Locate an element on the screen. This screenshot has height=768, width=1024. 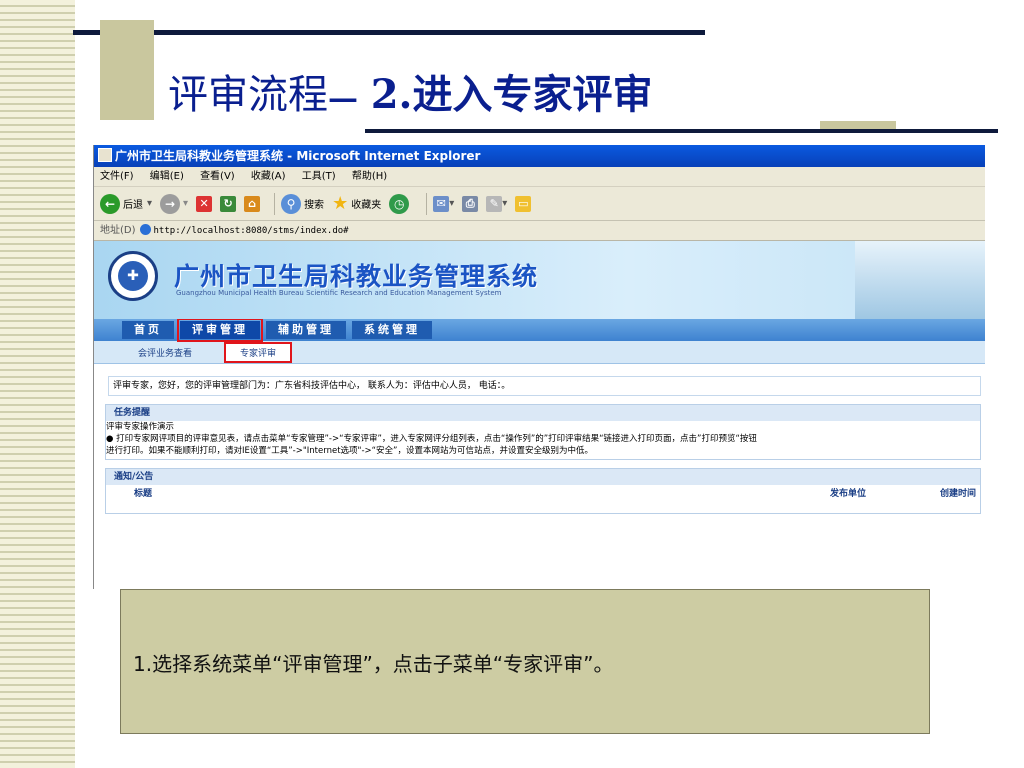
nav-review-management: 评审管理 is located at coordinates (220, 330).